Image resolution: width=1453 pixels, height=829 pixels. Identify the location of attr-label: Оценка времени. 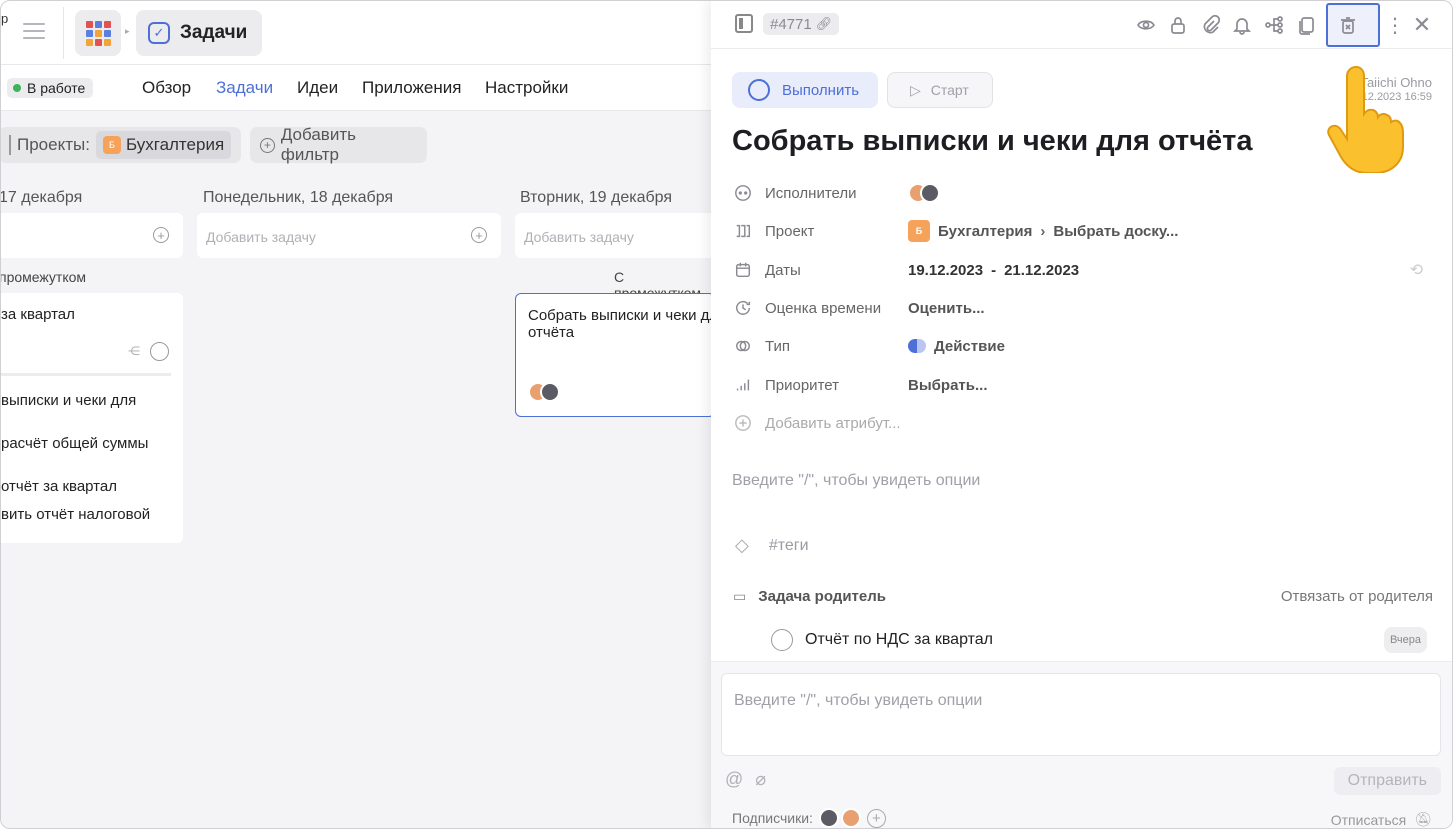
(823, 308).